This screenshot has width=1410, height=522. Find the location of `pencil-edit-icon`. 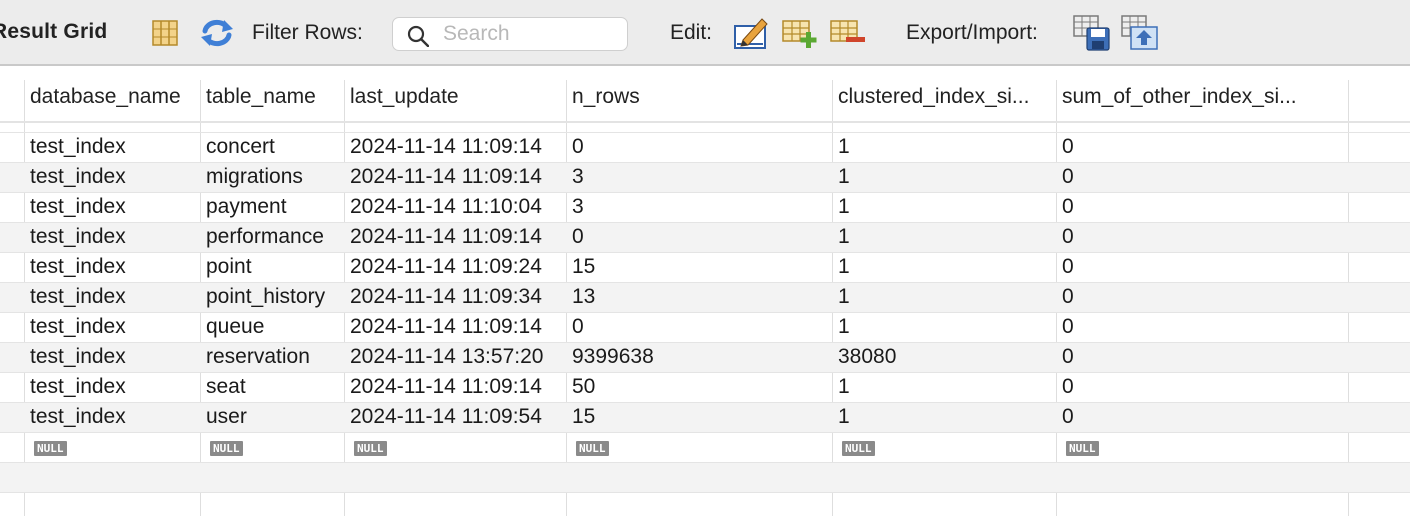

pencil-edit-icon is located at coordinates (751, 33).